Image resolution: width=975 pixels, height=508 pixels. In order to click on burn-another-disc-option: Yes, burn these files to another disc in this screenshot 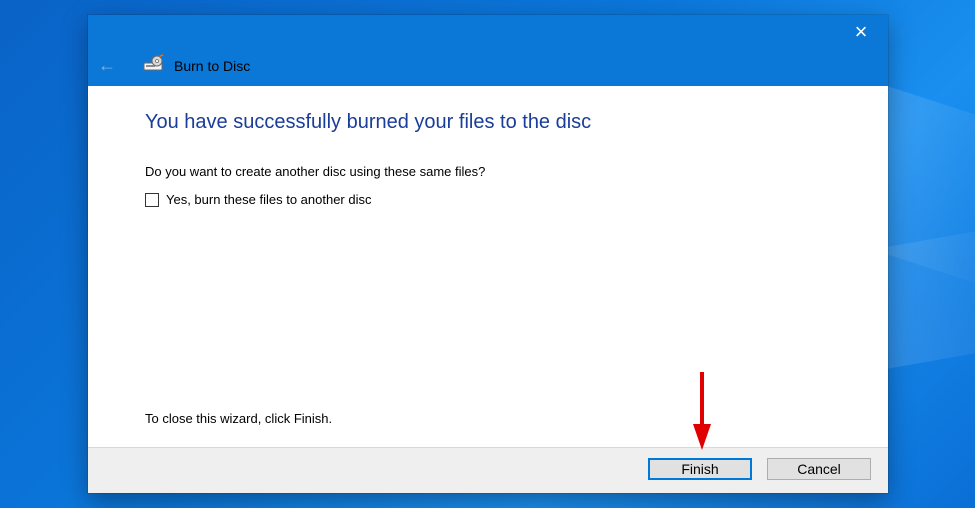, I will do `click(258, 199)`.